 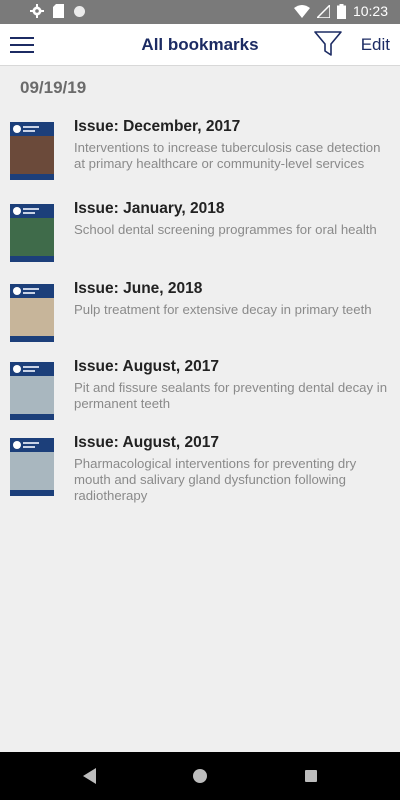 What do you see at coordinates (323, 11) in the screenshot?
I see `no-sim-icon` at bounding box center [323, 11].